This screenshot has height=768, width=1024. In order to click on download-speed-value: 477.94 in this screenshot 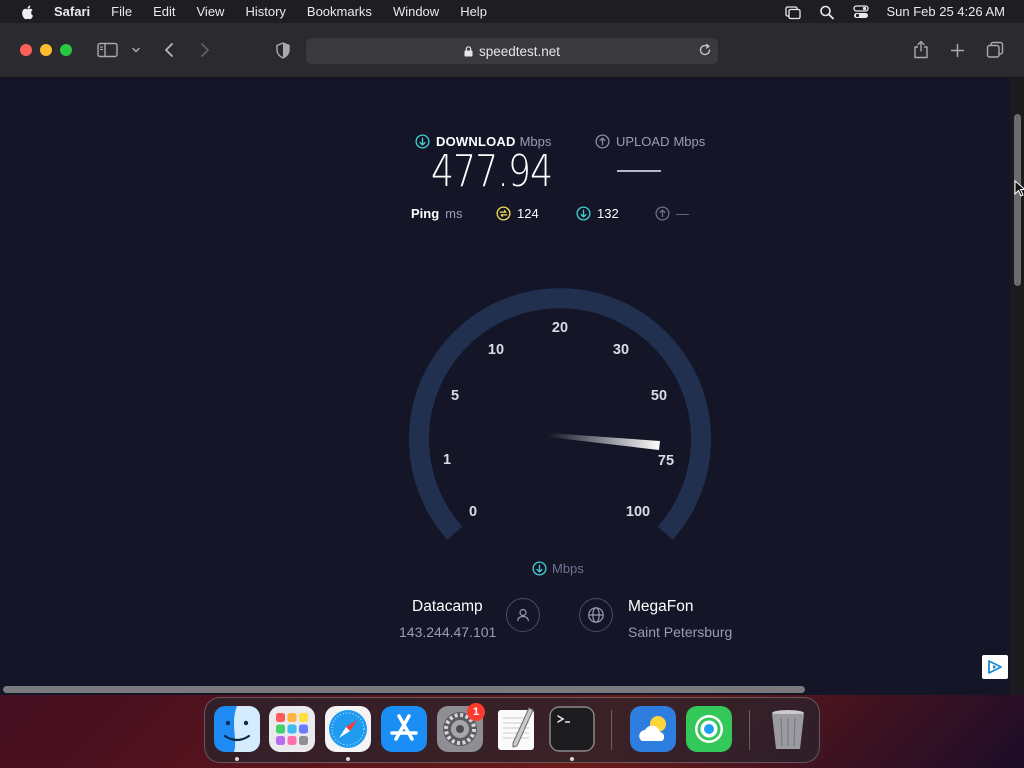, I will do `click(491, 171)`.